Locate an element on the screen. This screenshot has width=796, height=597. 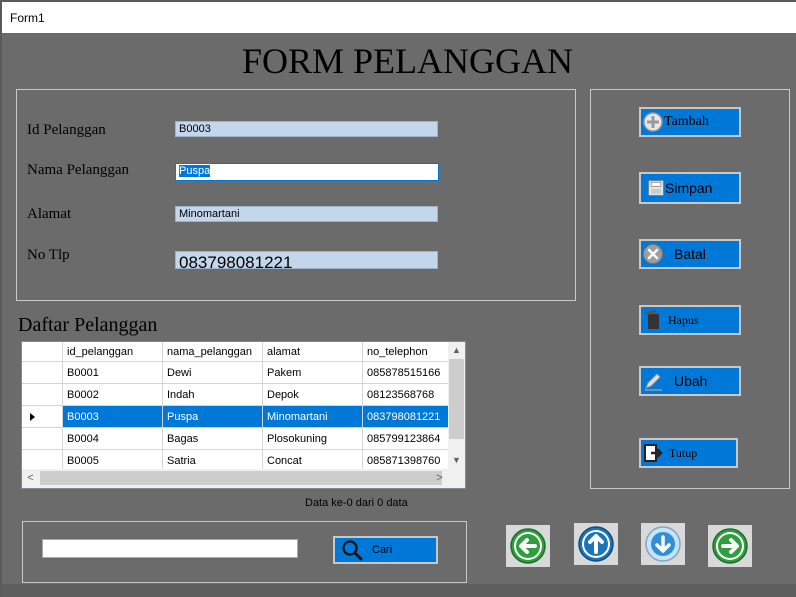
table-row: B0004 Bagas Plosokuning 085799123864 is located at coordinates (236, 438).